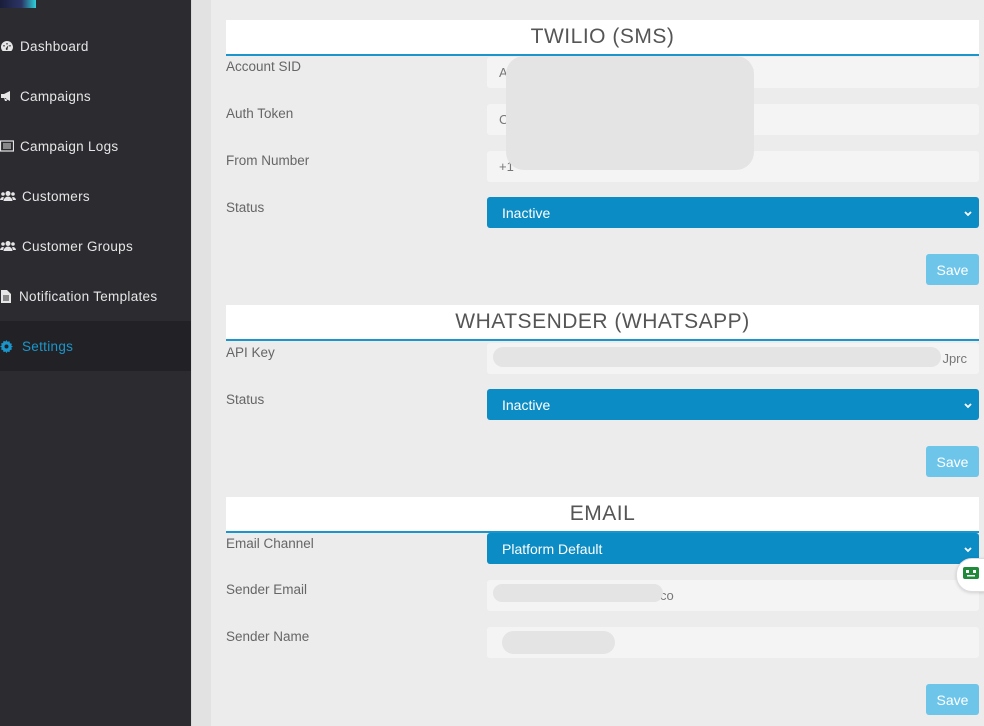 The image size is (984, 726). I want to click on auth-token-label: Auth Token, so click(260, 113).